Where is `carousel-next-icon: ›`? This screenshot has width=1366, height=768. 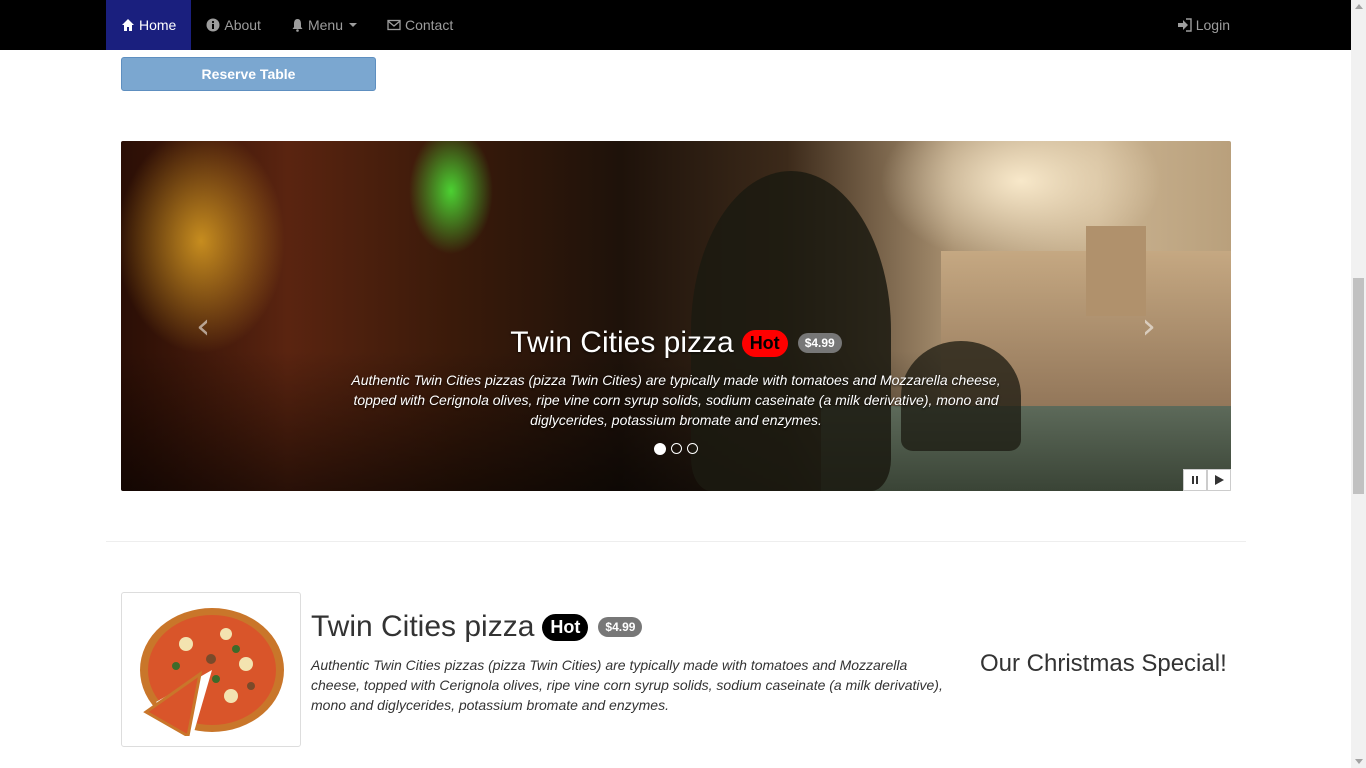
carousel-next-icon: › is located at coordinates (1149, 326).